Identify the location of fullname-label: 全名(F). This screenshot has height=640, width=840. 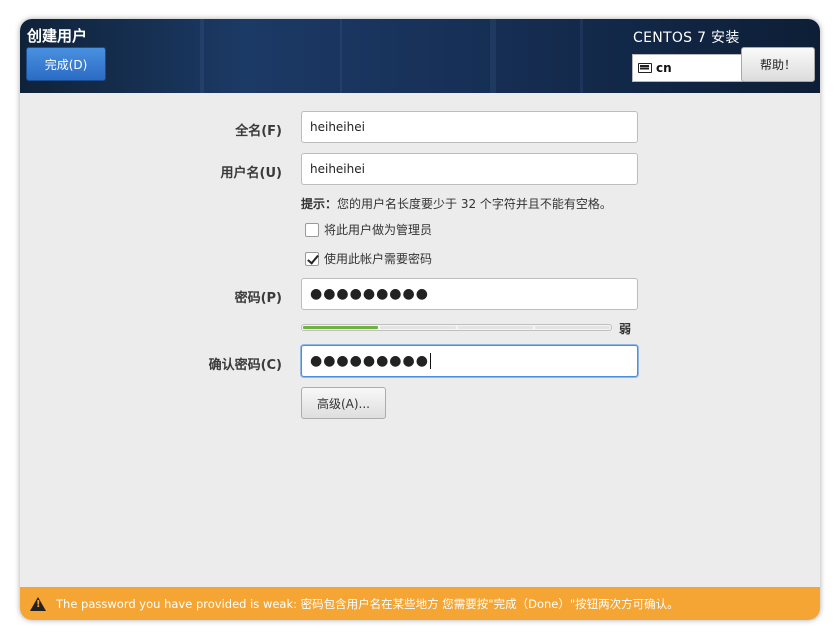
(258, 131).